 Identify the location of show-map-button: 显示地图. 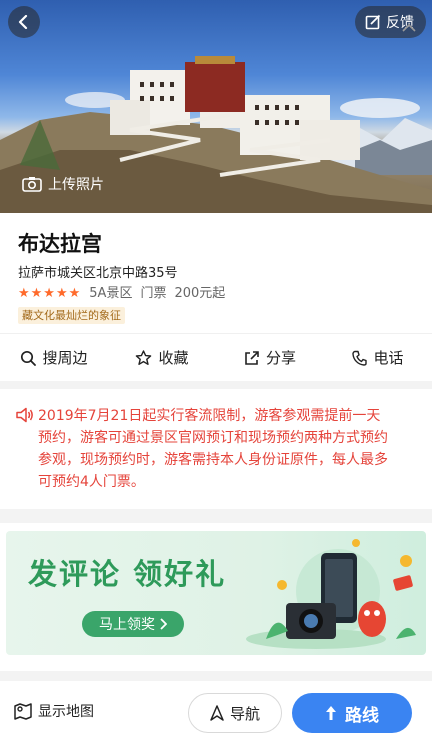
(54, 711).